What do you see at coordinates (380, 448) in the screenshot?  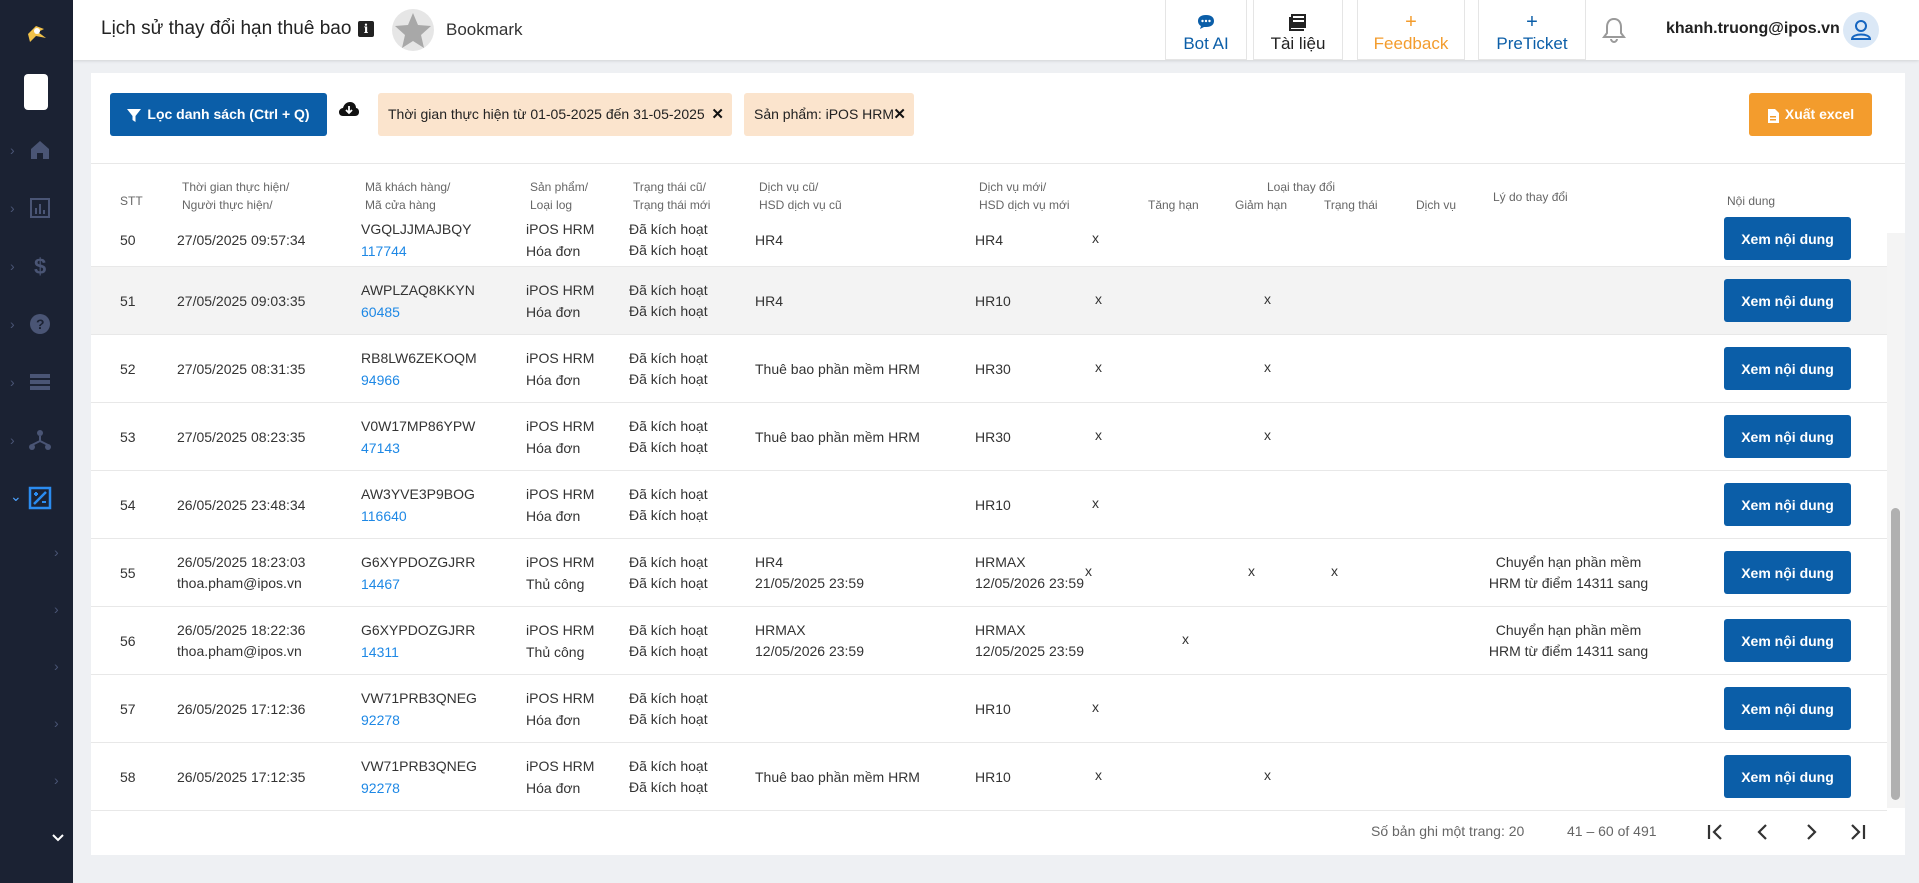 I see `store-code-link: 47143` at bounding box center [380, 448].